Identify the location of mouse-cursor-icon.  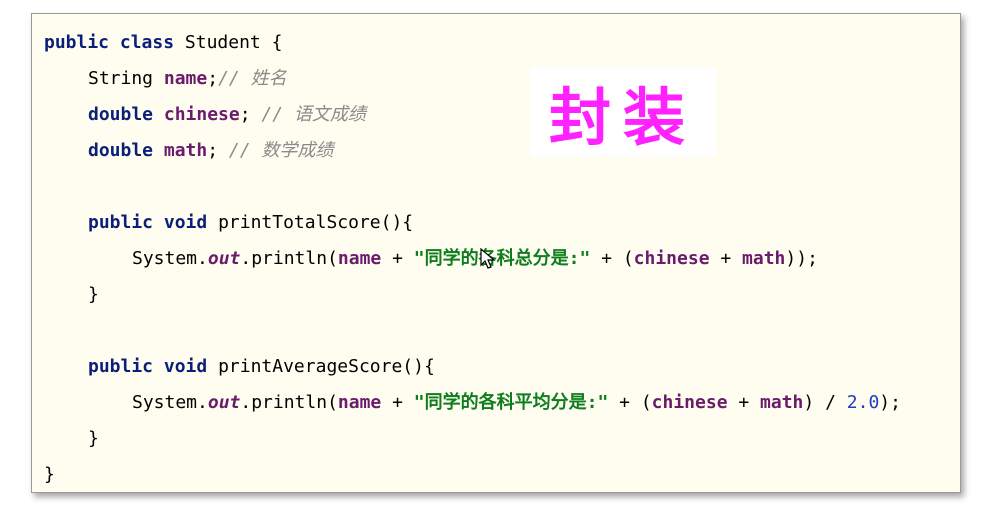
(488, 258).